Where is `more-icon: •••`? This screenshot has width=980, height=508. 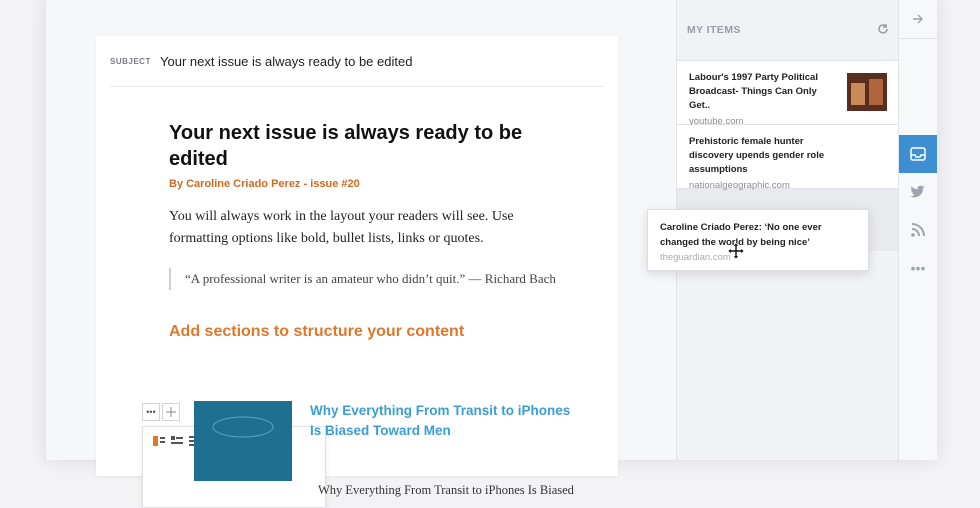 more-icon: ••• is located at coordinates (918, 268).